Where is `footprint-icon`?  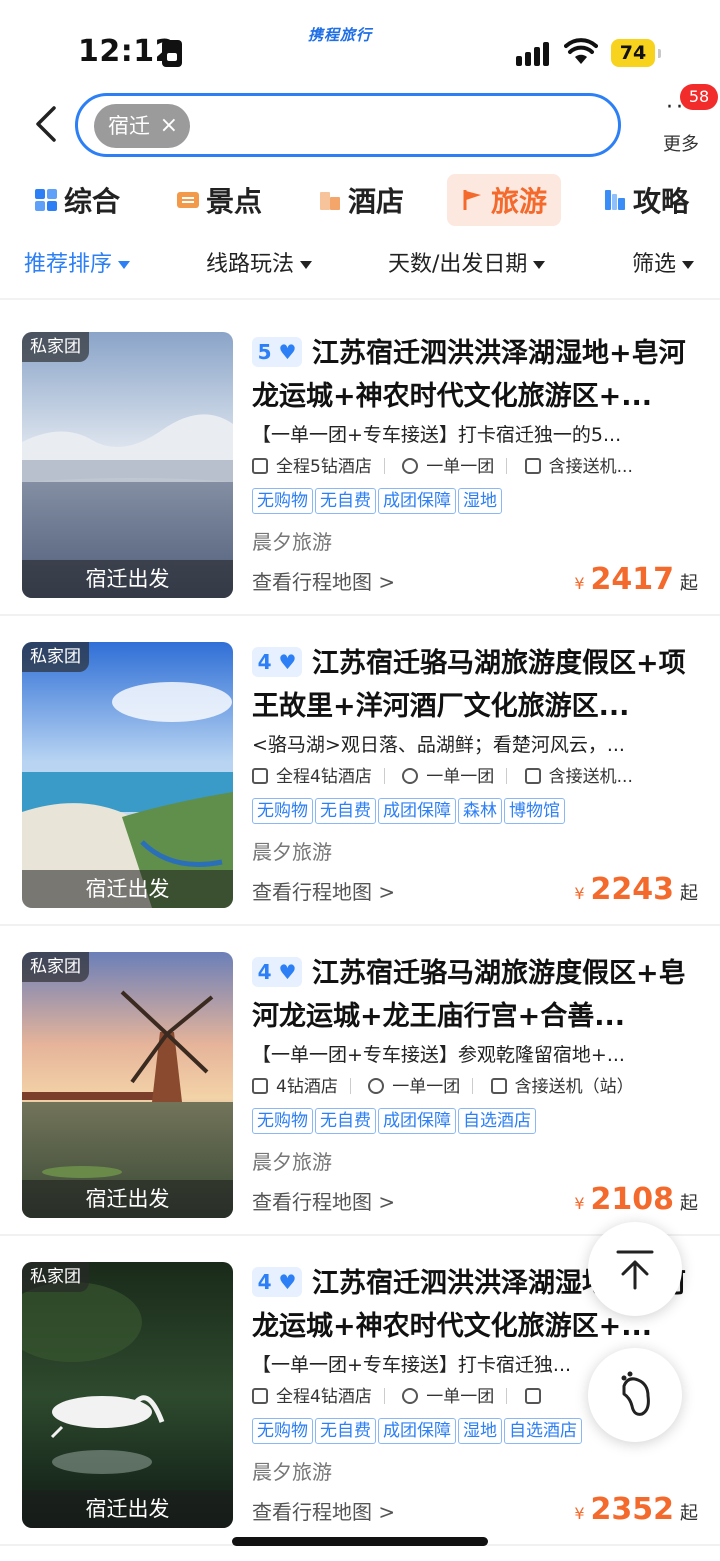 footprint-icon is located at coordinates (635, 1393).